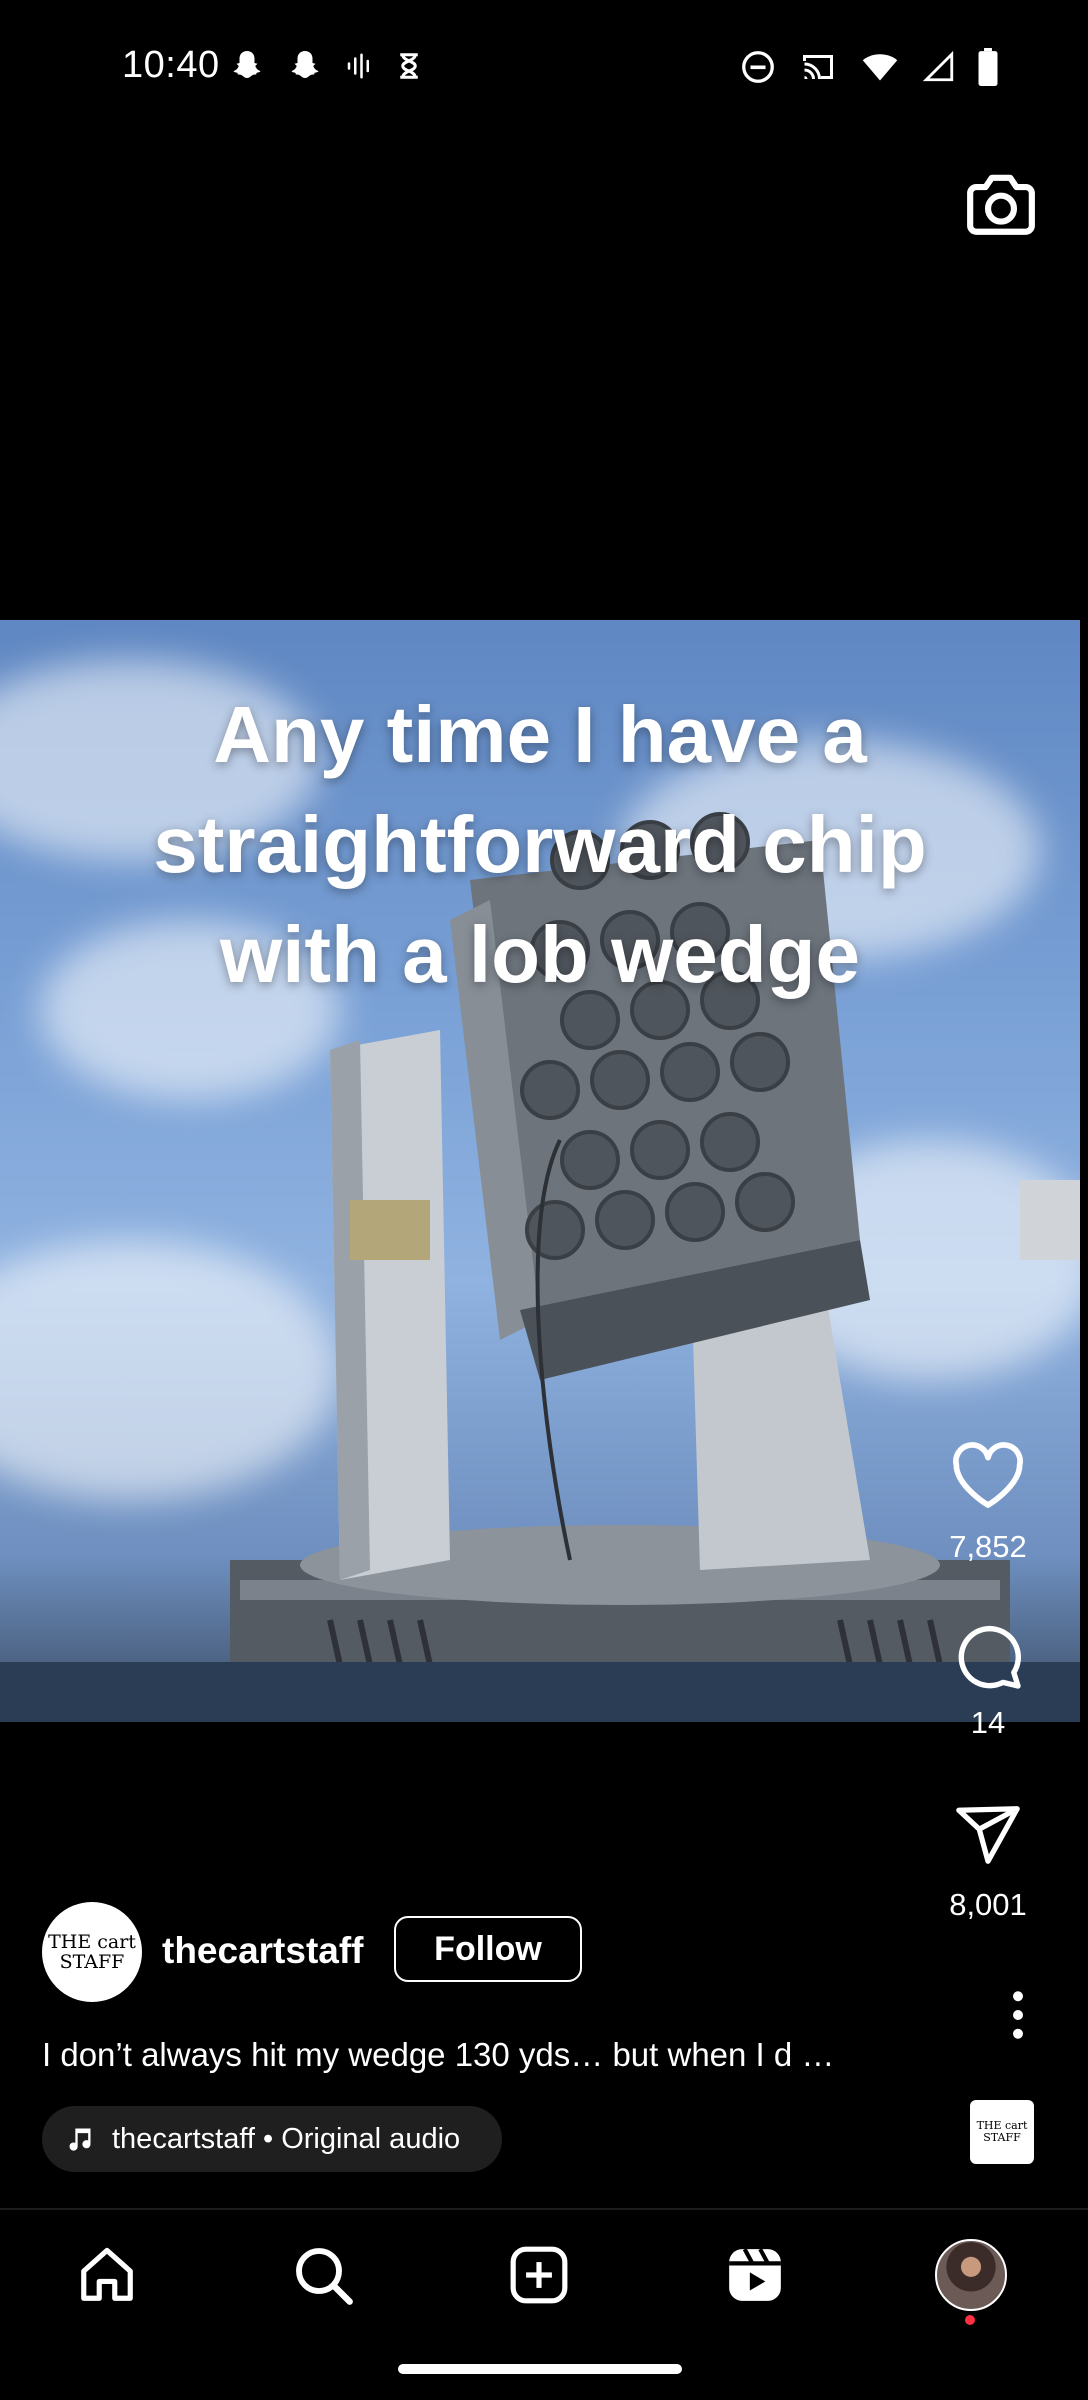 The width and height of the screenshot is (1088, 2400). Describe the element at coordinates (540, 2369) in the screenshot. I see `home-indicator` at that location.